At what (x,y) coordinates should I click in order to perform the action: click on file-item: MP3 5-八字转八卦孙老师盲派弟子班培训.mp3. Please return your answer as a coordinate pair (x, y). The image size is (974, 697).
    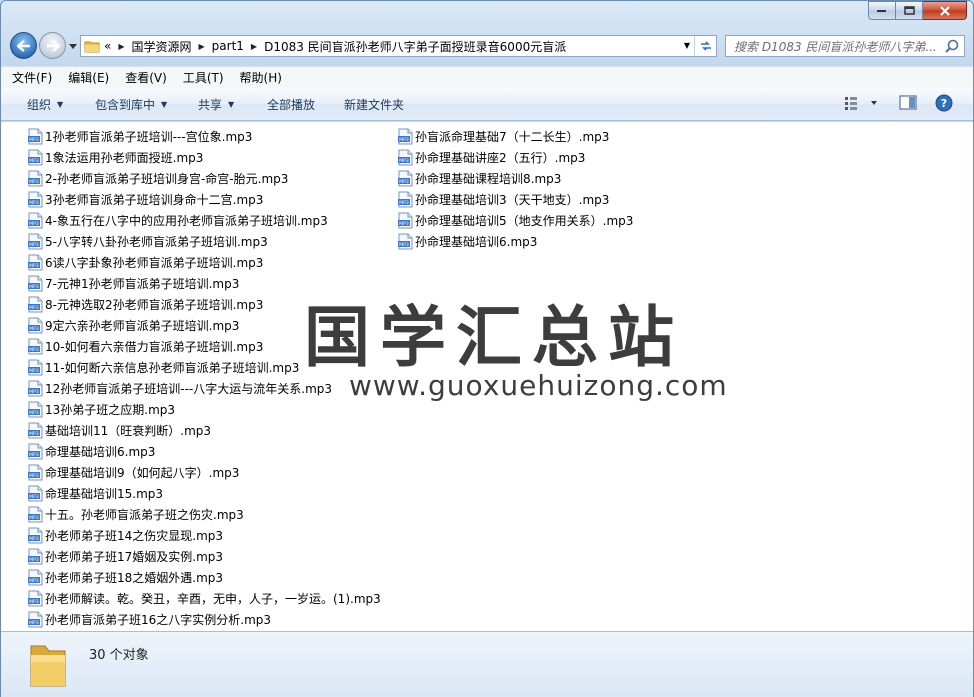
    Looking at the image, I should click on (147, 241).